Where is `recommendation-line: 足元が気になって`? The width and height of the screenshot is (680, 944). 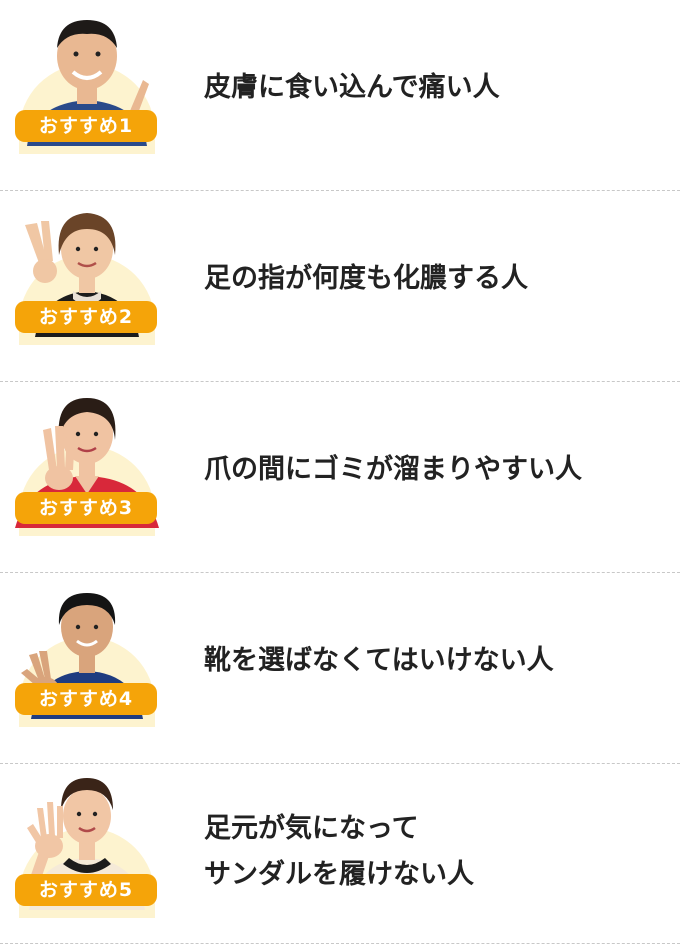
recommendation-line: 足元が気になって is located at coordinates (311, 828).